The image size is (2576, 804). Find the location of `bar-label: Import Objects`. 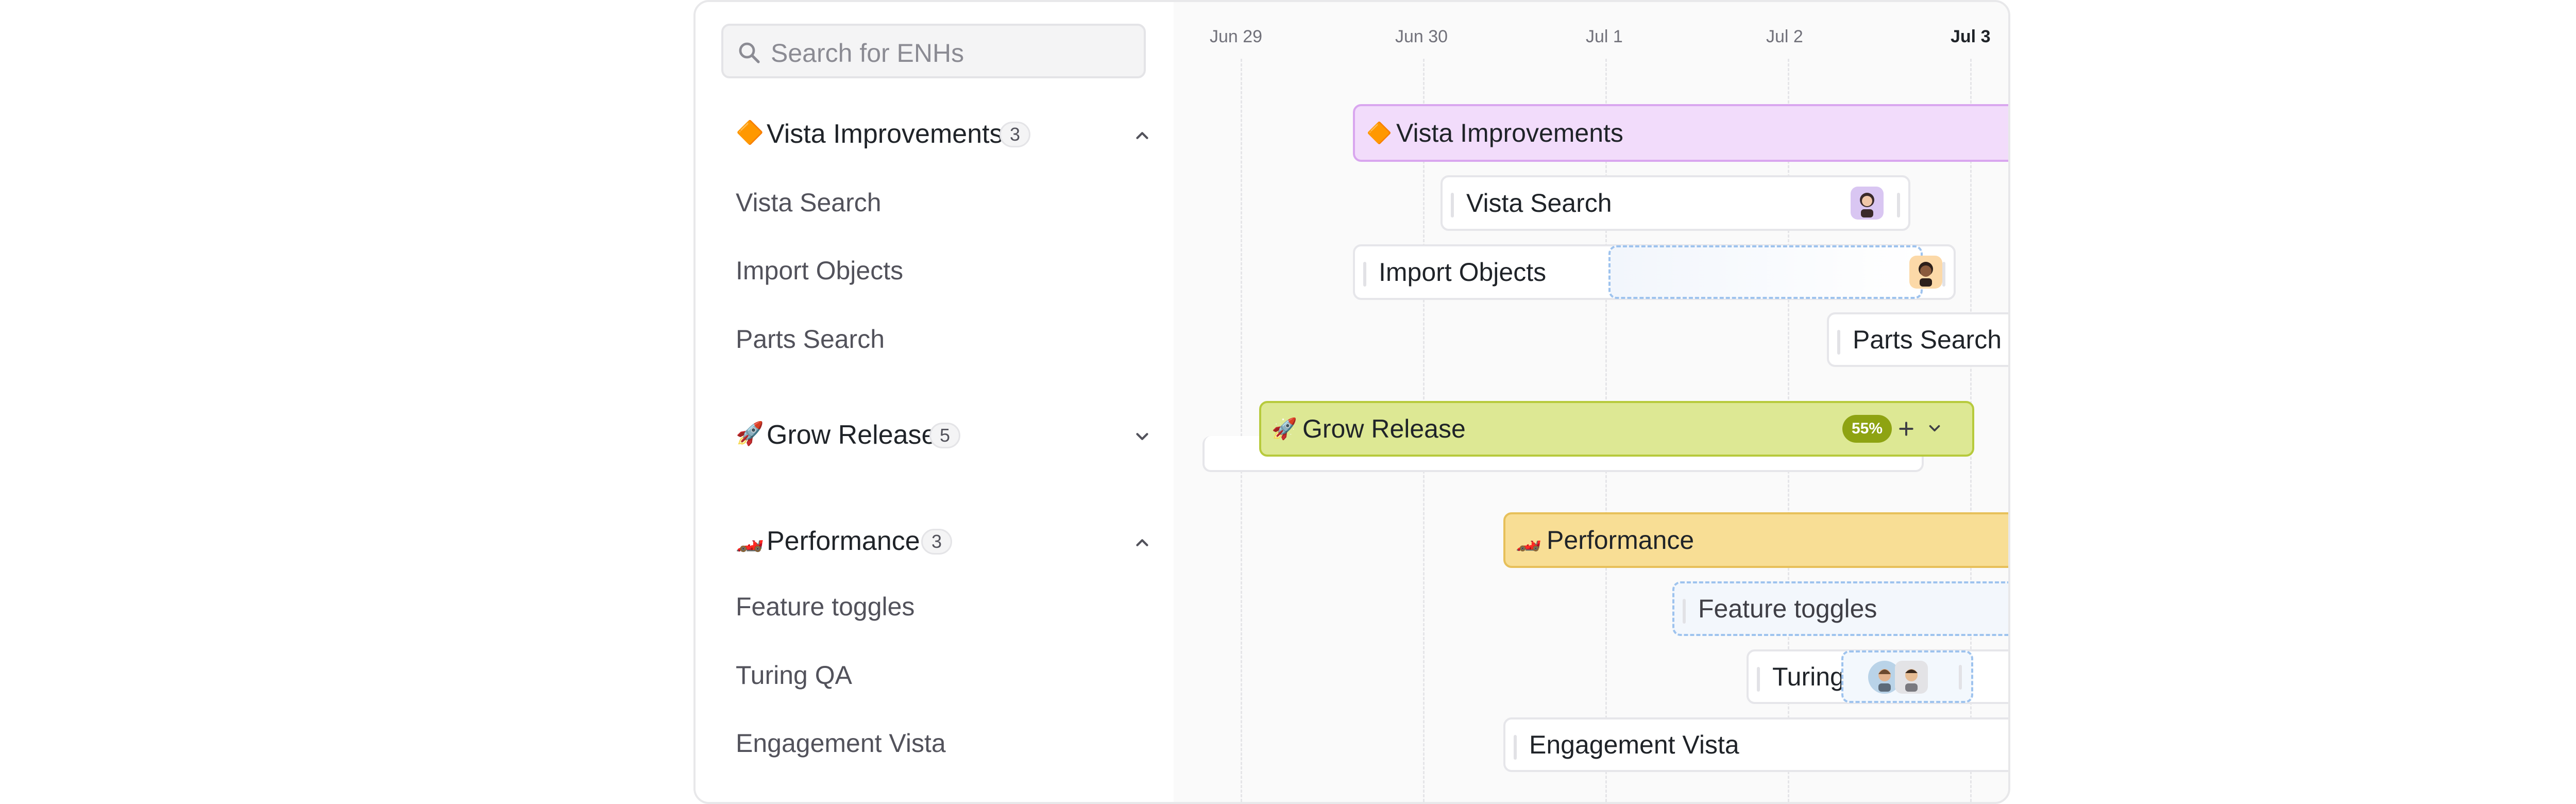

bar-label: Import Objects is located at coordinates (1463, 272).